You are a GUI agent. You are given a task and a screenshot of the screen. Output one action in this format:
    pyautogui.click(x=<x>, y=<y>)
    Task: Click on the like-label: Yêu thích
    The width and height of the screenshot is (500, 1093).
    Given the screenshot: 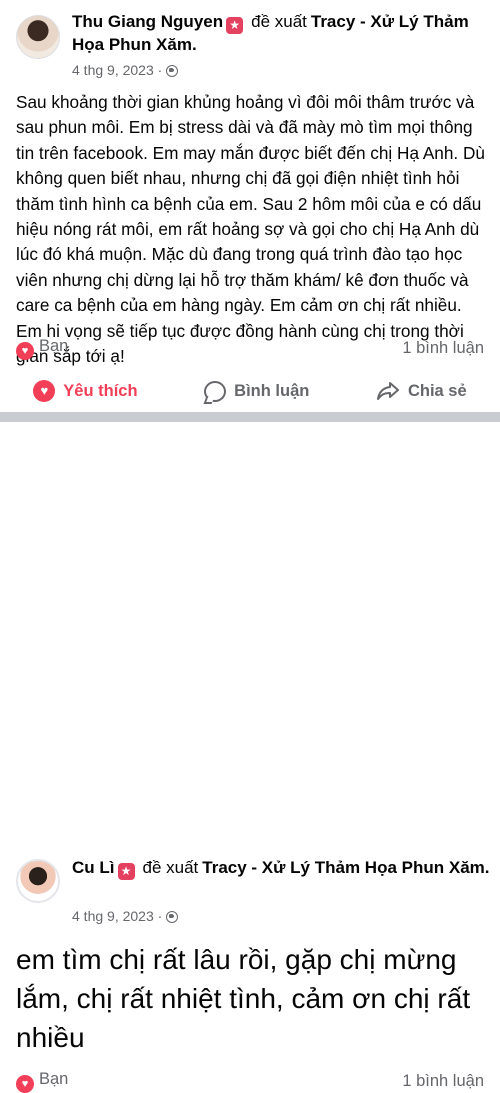 What is the action you would take?
    pyautogui.click(x=100, y=390)
    